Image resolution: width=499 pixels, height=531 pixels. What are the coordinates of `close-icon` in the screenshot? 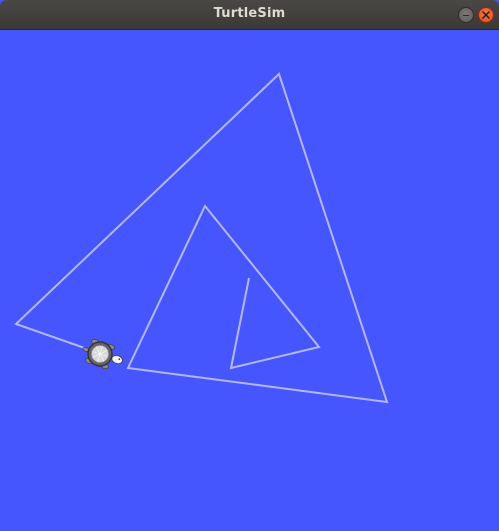 It's located at (486, 15).